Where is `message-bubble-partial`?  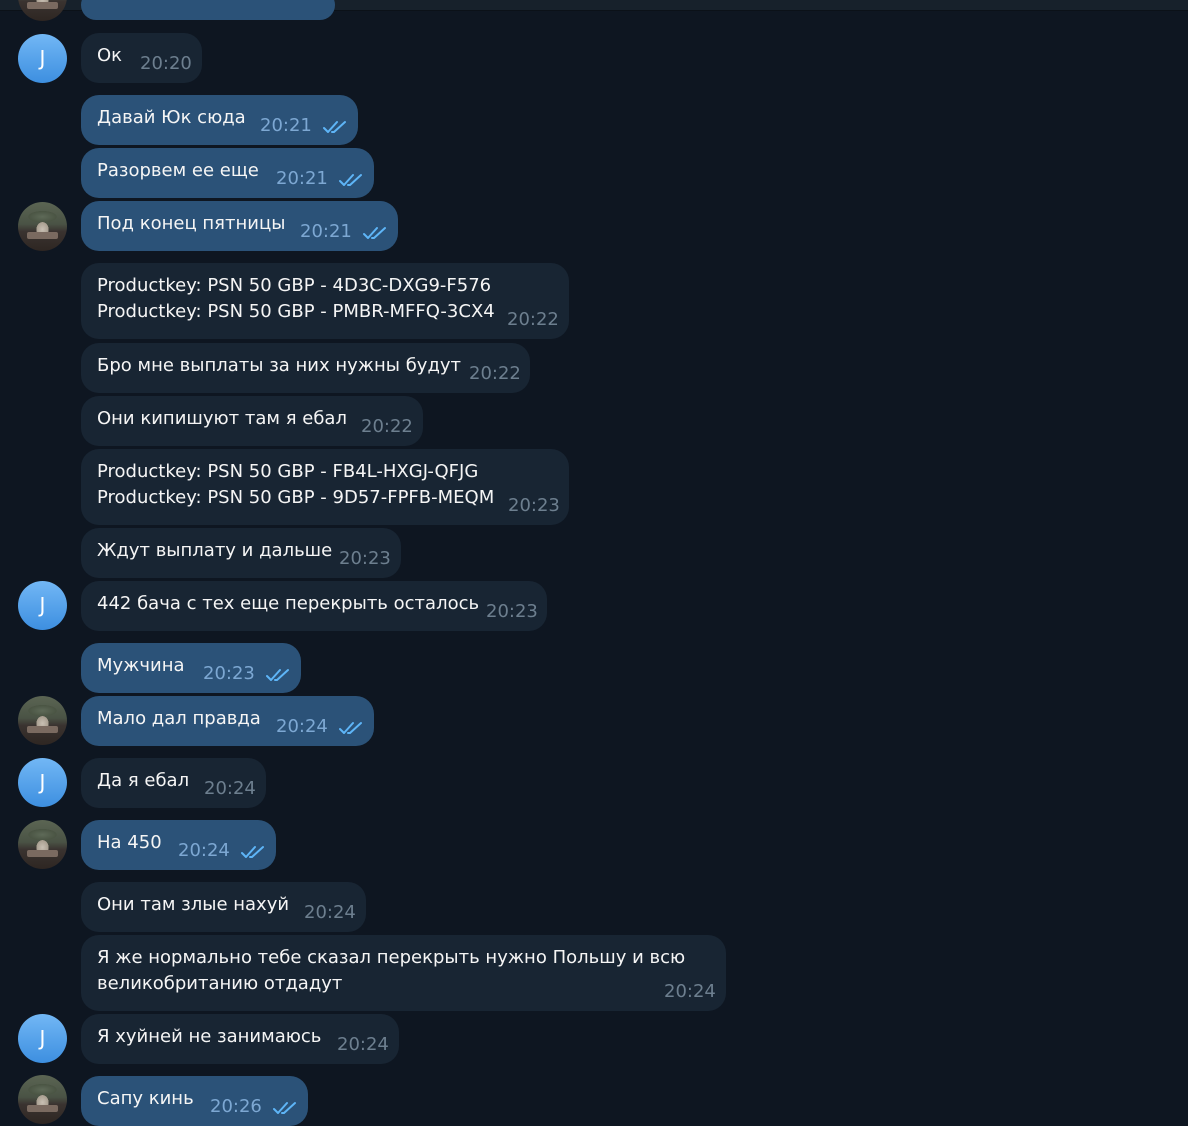
message-bubble-partial is located at coordinates (208, 10).